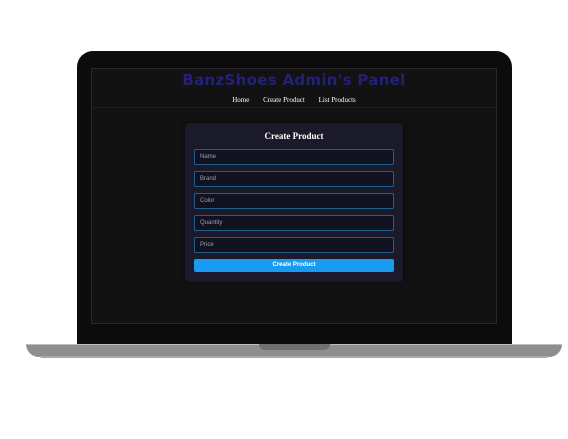 The image size is (568, 439). I want to click on nav-link-home: Home, so click(240, 100).